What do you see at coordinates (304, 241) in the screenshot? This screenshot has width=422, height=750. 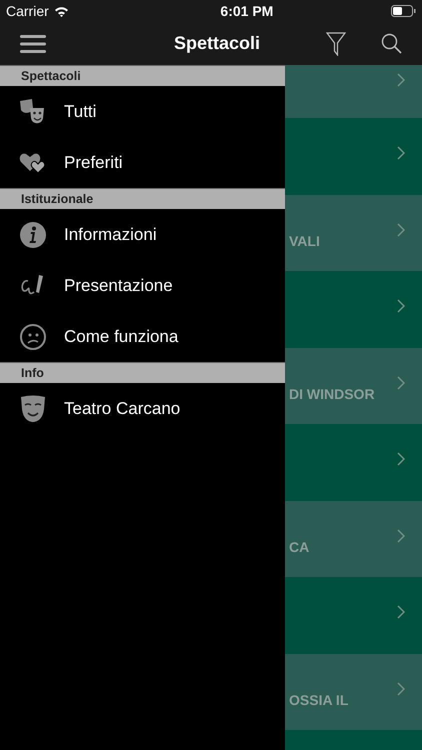 I see `show-title: VALI` at bounding box center [304, 241].